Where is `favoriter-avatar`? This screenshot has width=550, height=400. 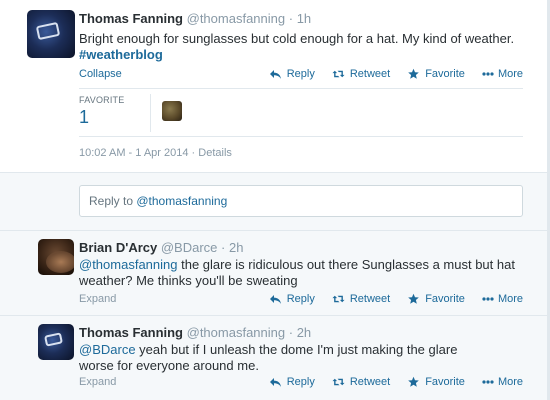 favoriter-avatar is located at coordinates (172, 111).